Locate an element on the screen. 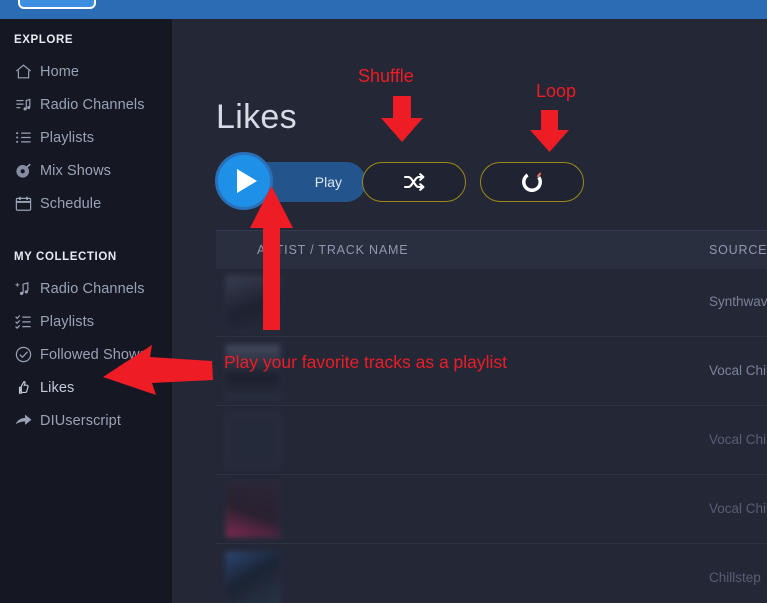  track-table-header: ARTIST / TRACK NAME SOURCE is located at coordinates (491, 249).